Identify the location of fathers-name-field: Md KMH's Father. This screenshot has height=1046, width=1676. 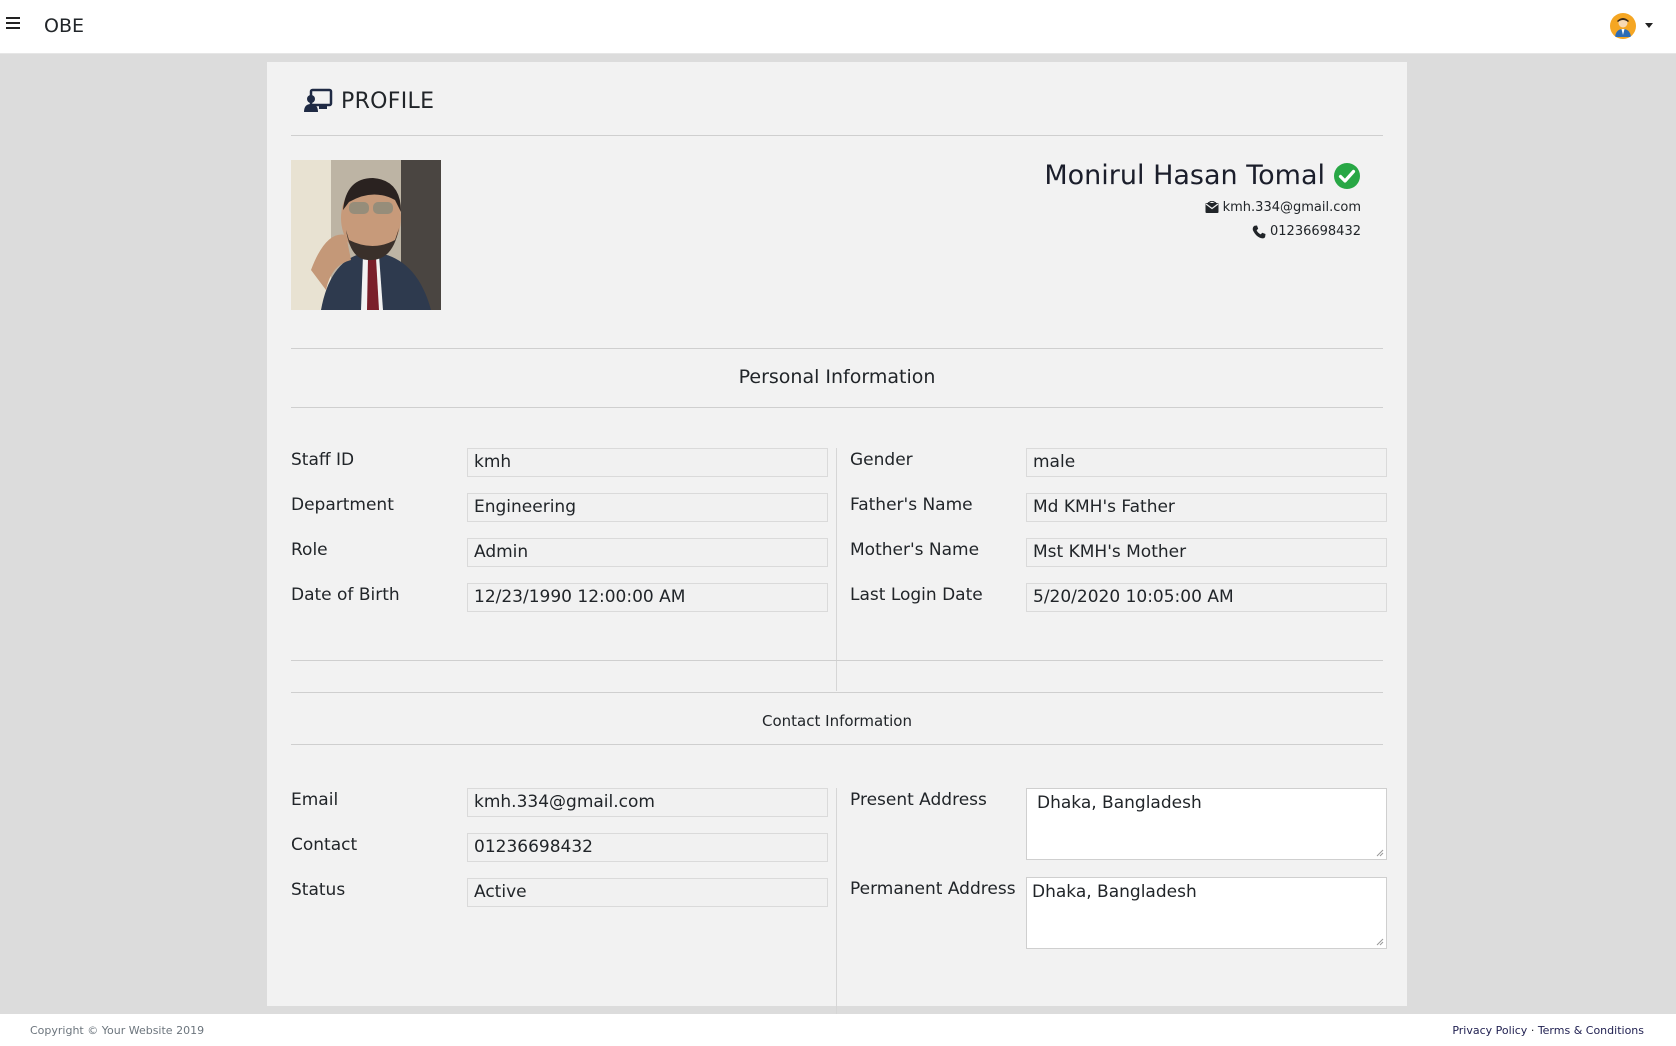
(1206, 507).